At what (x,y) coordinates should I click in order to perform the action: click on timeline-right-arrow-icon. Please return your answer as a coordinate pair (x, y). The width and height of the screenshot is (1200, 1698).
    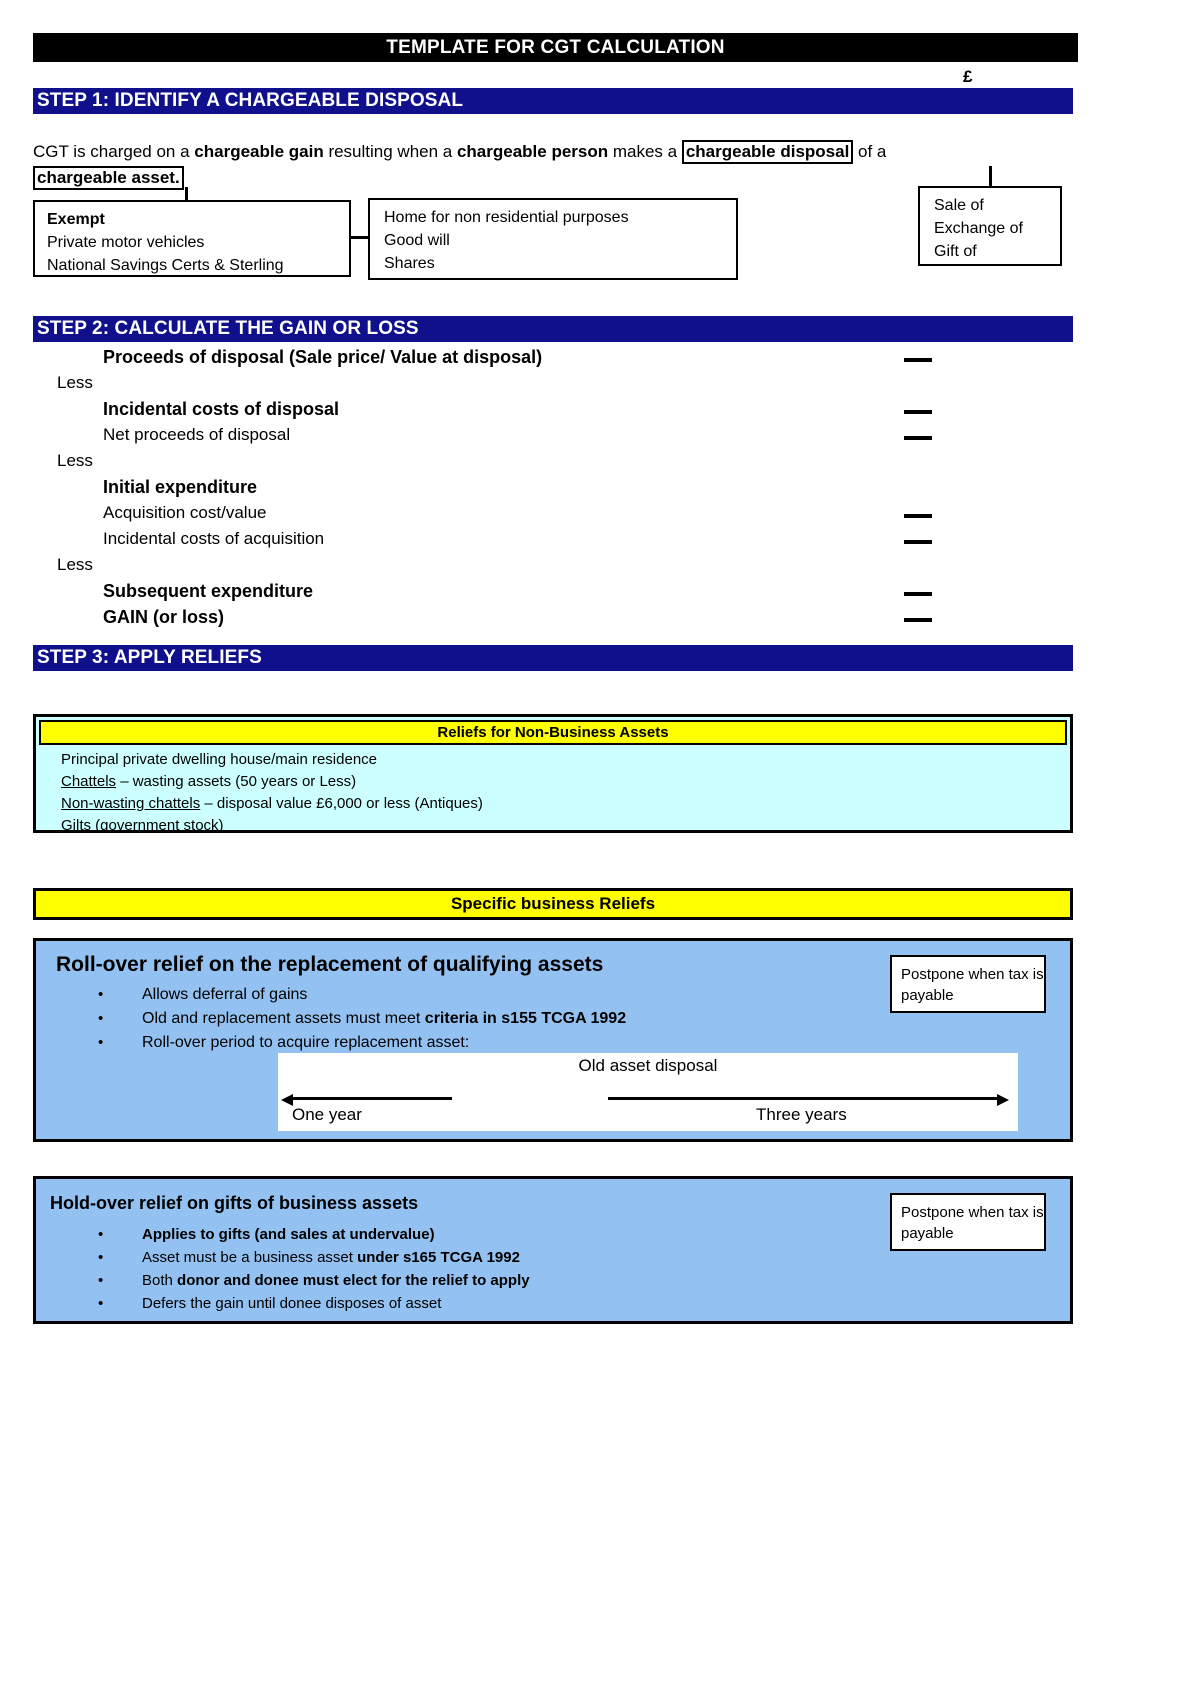
    Looking at the image, I should click on (808, 1100).